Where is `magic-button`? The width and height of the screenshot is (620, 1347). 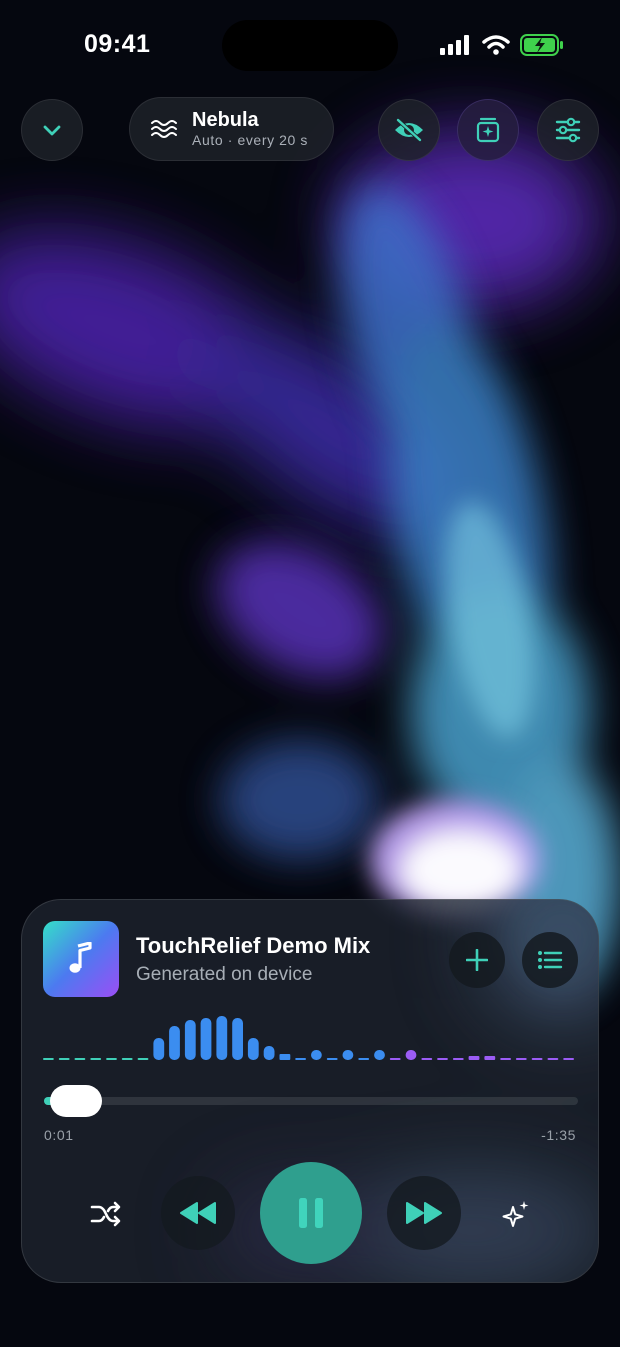 magic-button is located at coordinates (516, 1214).